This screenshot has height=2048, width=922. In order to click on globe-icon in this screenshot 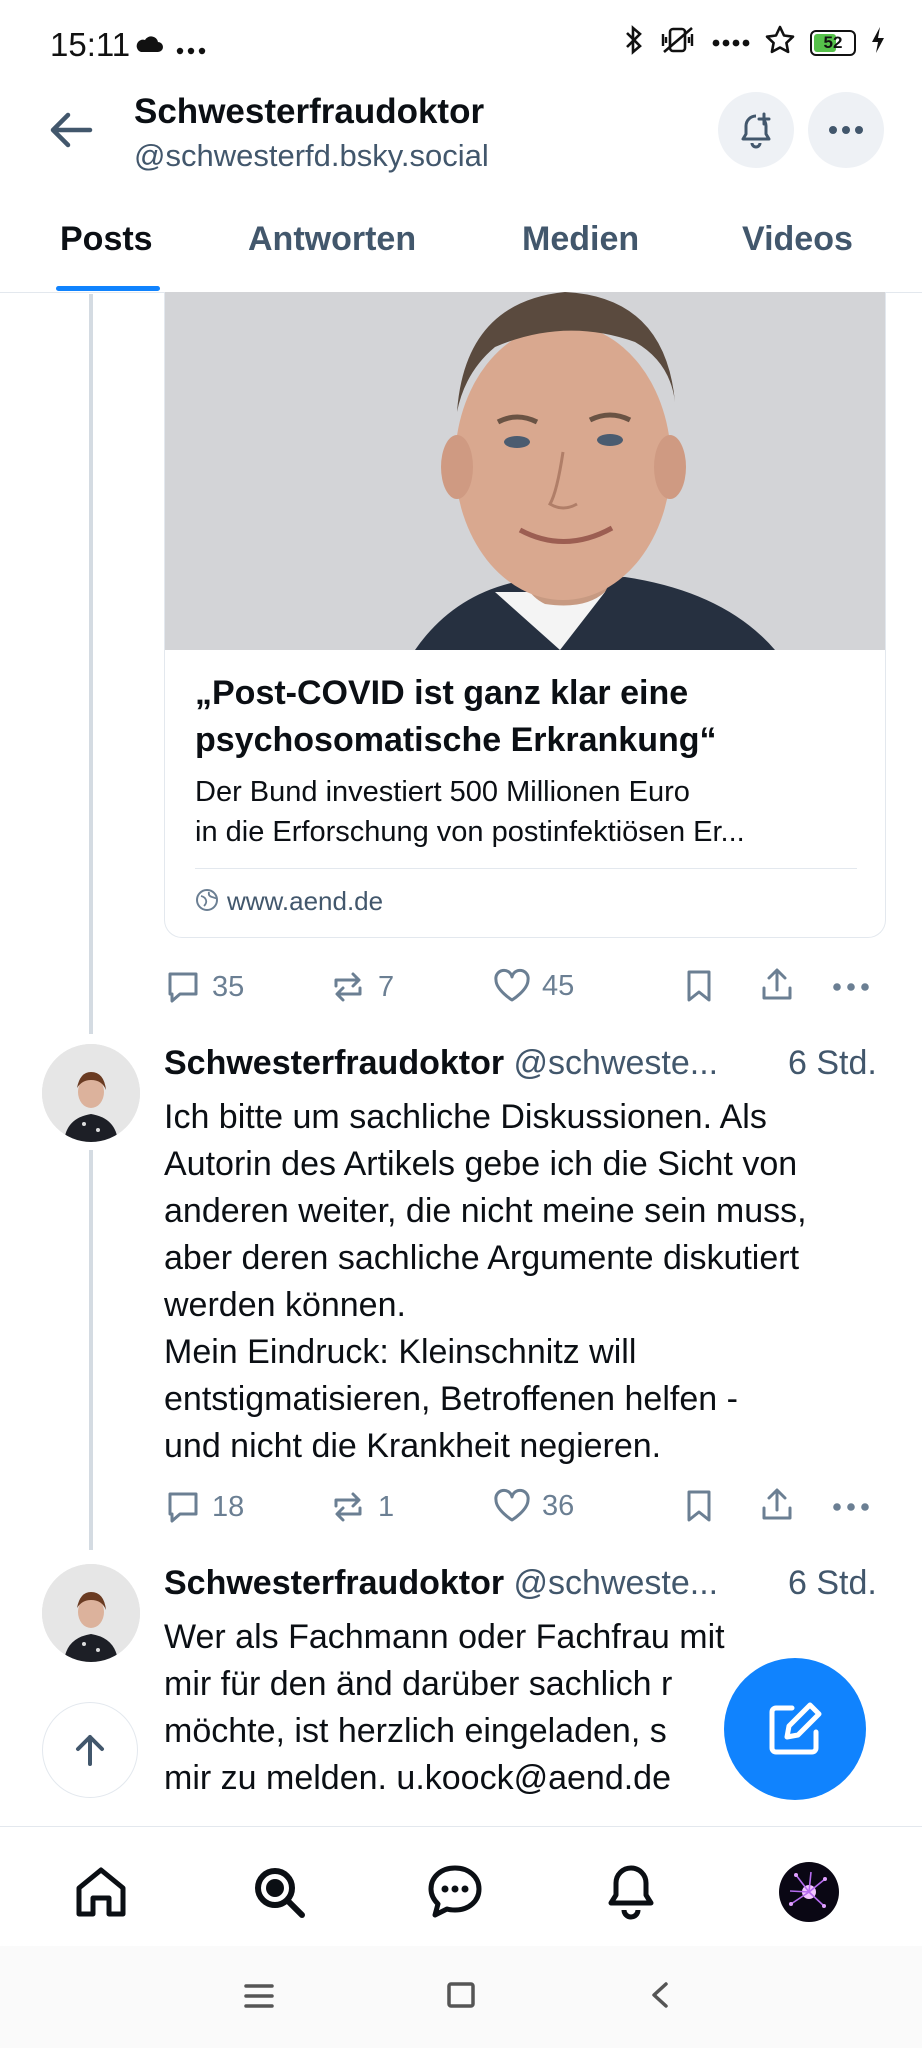, I will do `click(207, 900)`.